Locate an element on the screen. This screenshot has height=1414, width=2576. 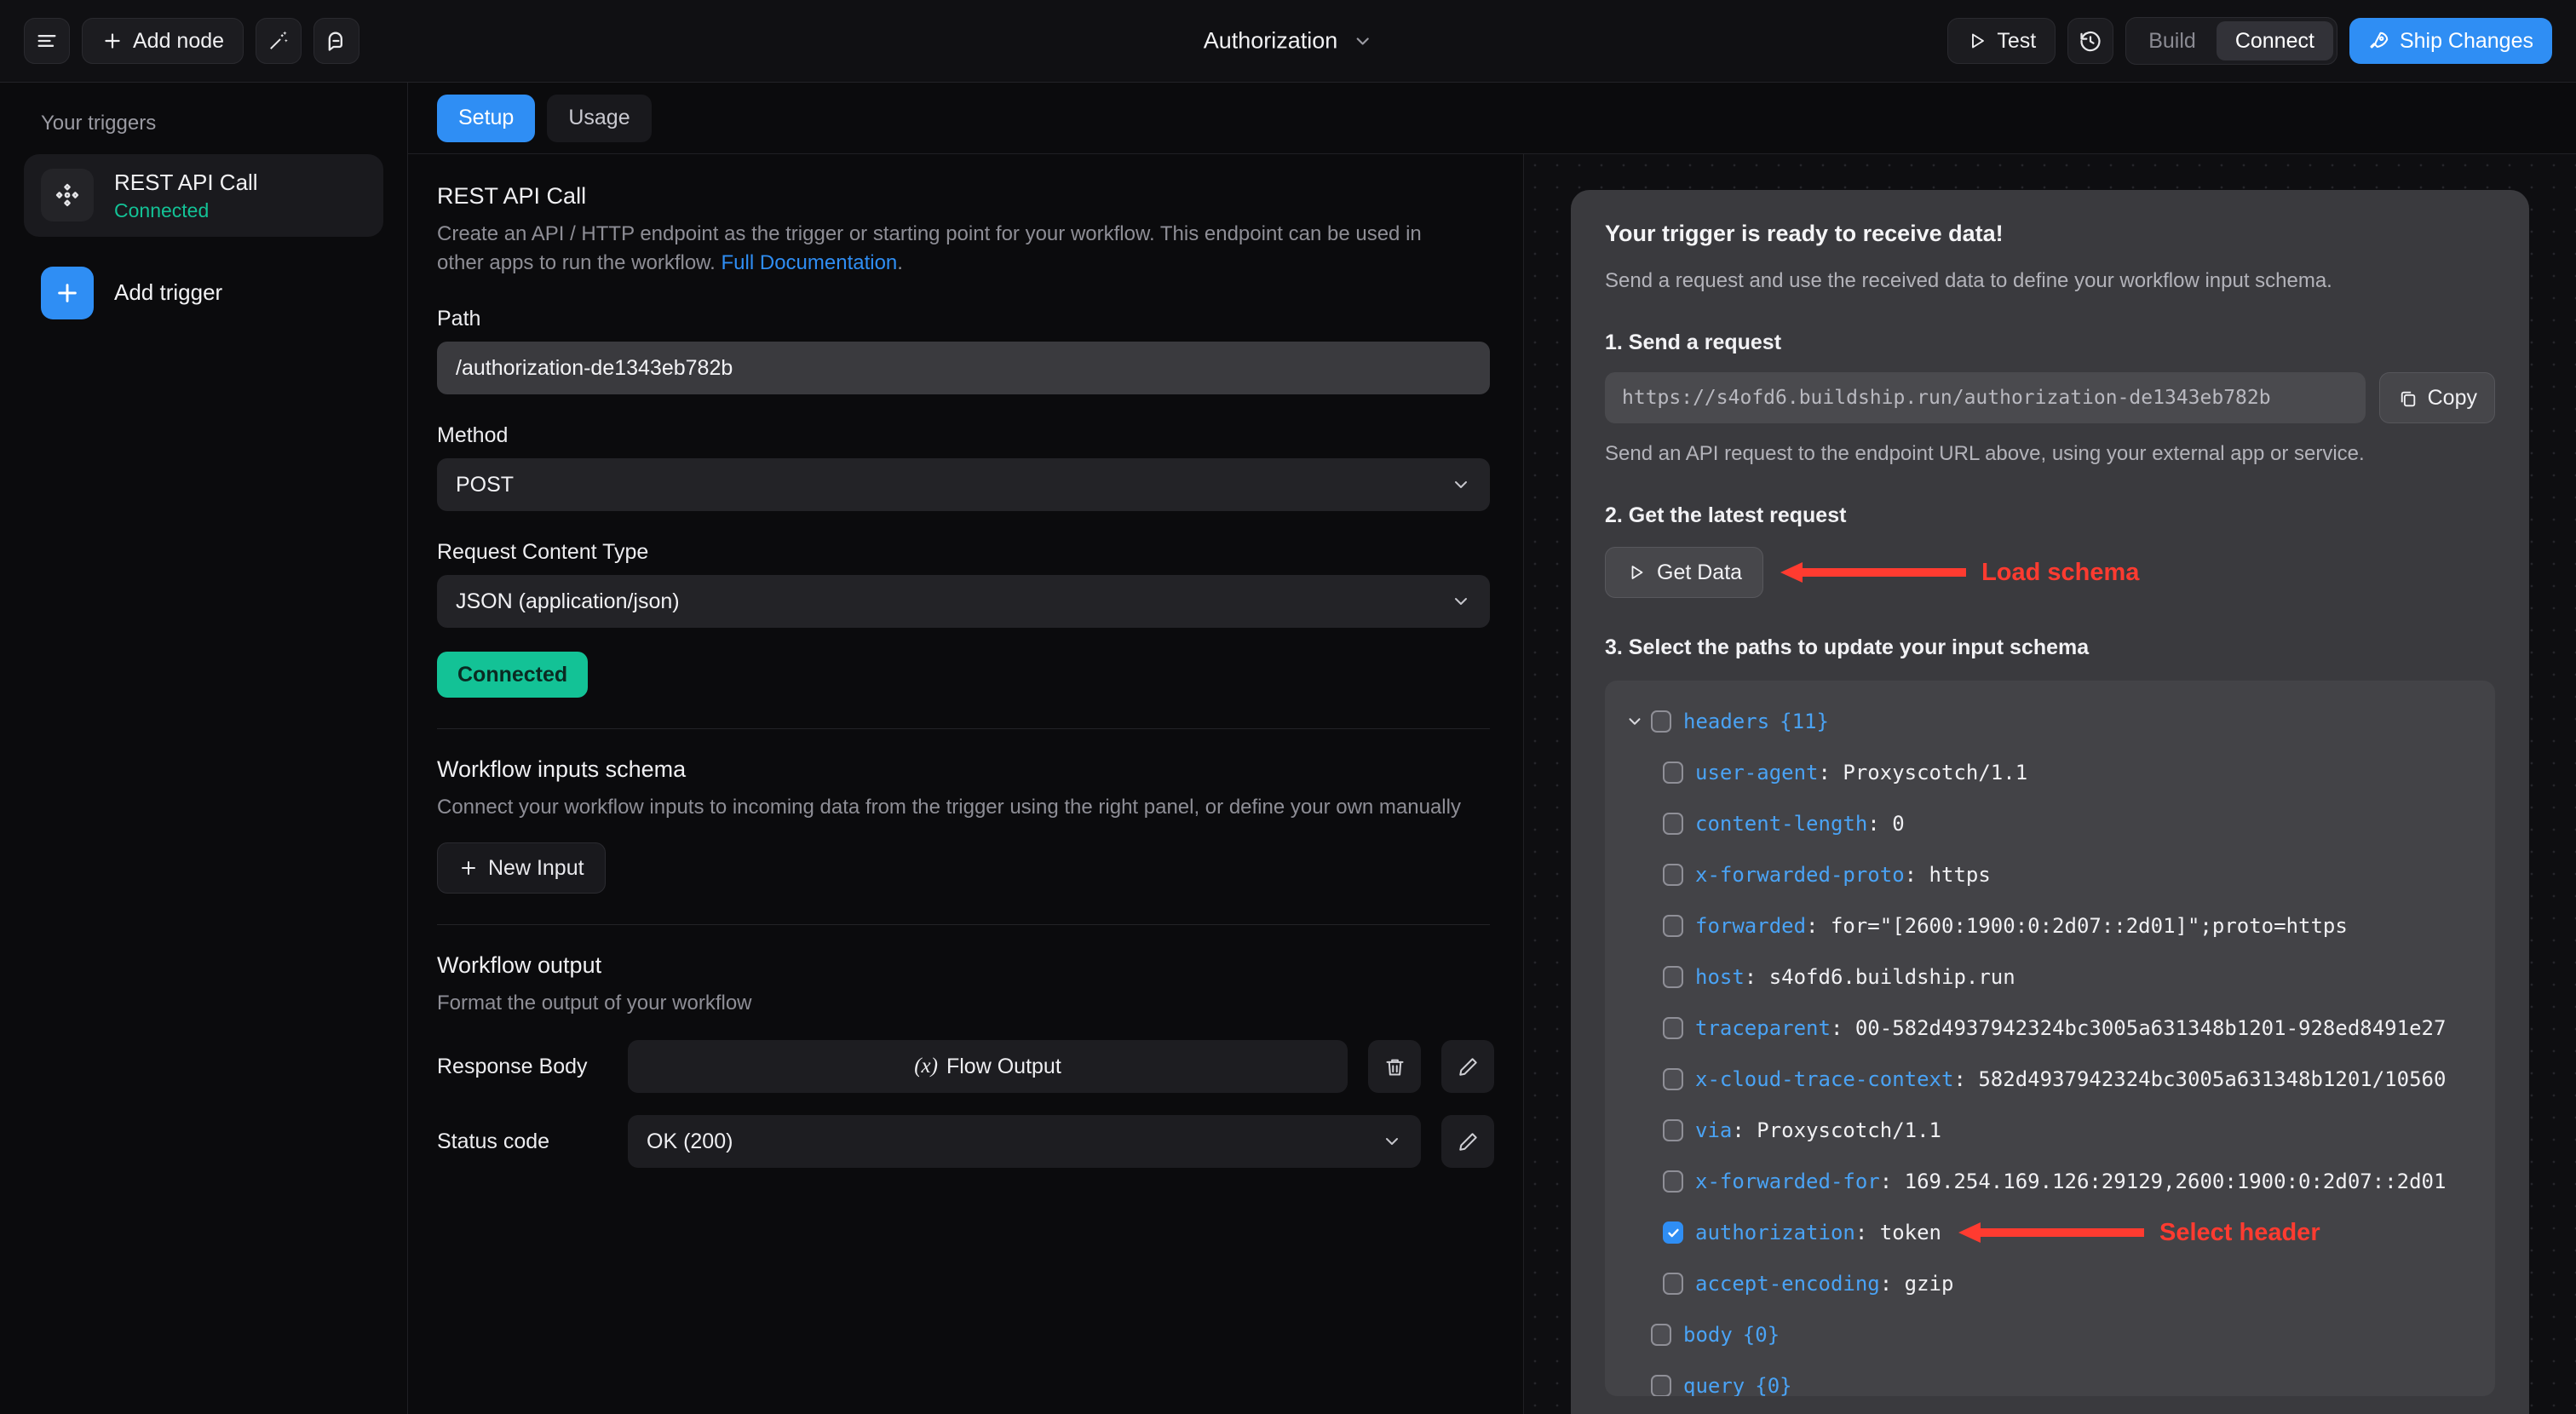
chat-bubble-icon is located at coordinates (336, 41).